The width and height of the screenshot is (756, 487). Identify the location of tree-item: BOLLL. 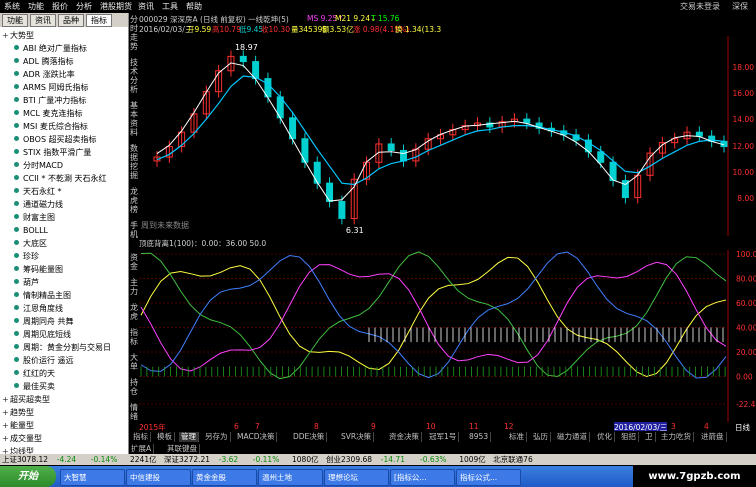
(31, 230).